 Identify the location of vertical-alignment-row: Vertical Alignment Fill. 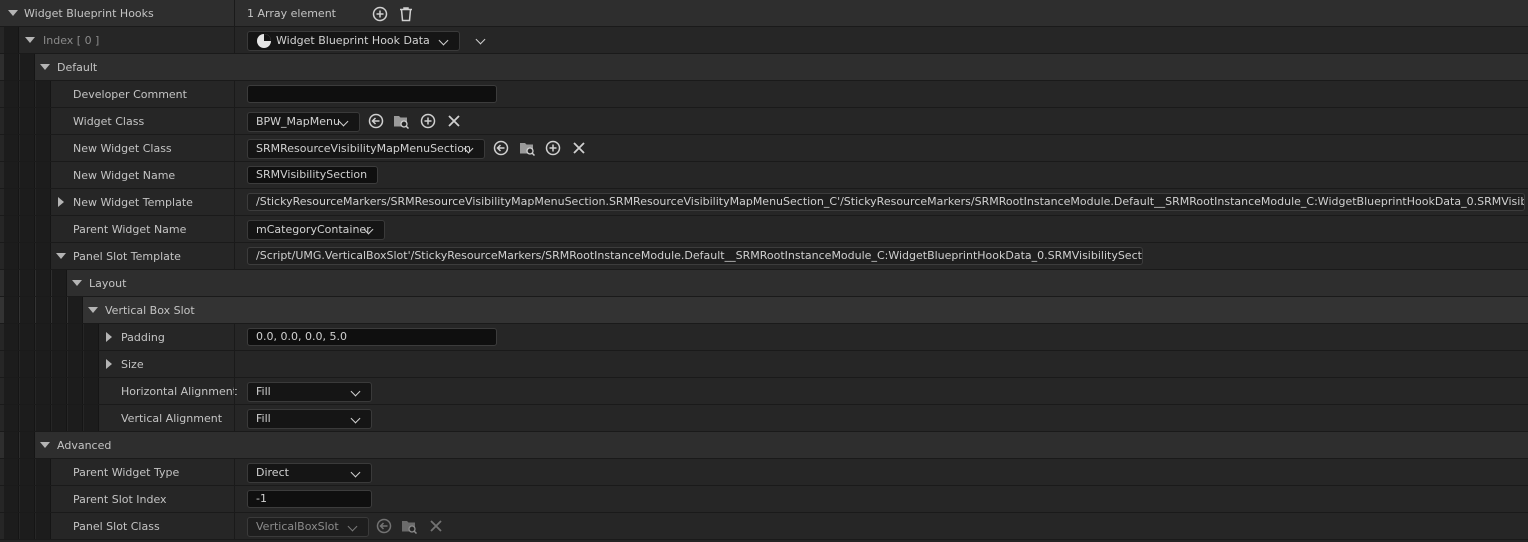
(764, 418).